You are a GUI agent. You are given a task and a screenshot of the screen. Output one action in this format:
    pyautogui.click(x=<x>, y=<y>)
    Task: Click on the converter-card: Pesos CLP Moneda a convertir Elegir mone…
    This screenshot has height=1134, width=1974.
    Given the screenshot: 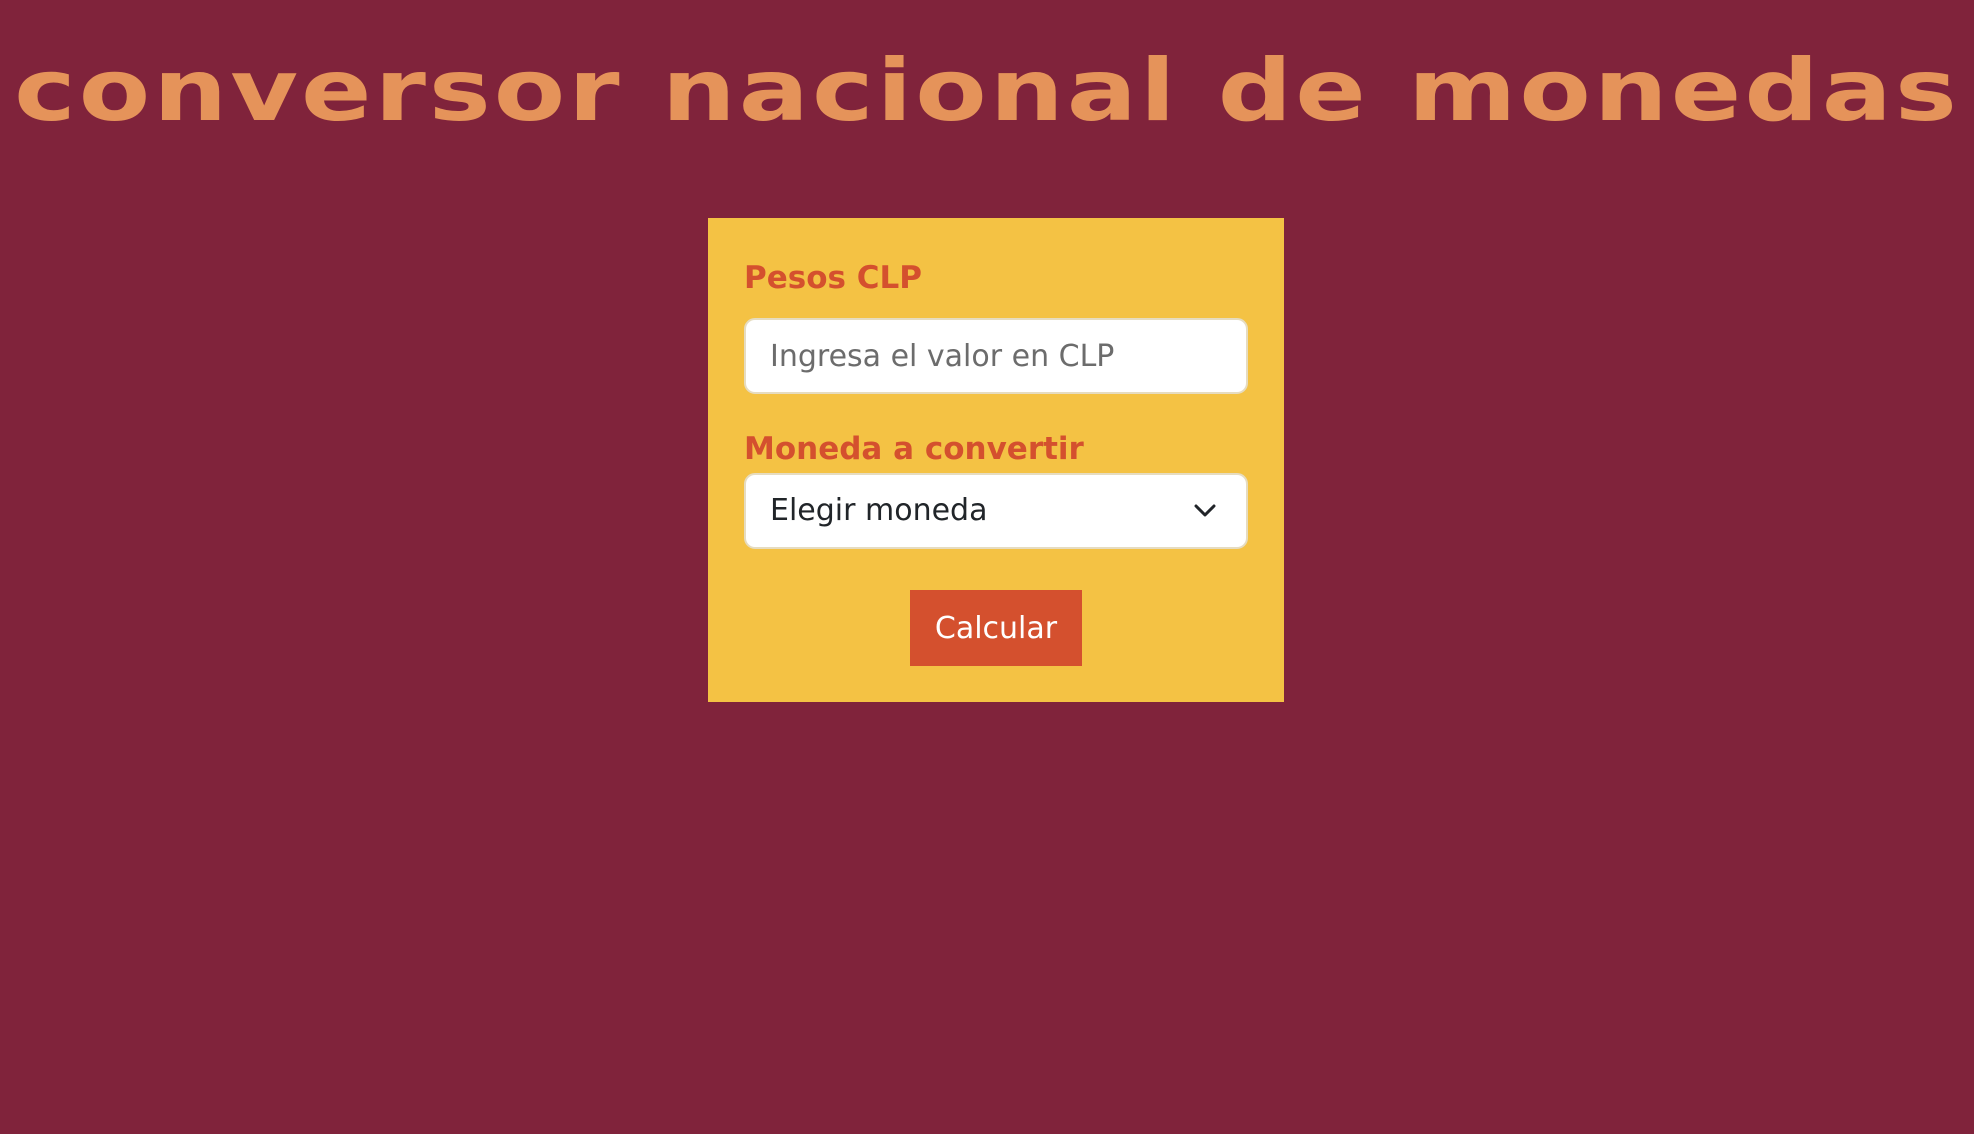 What is the action you would take?
    pyautogui.click(x=996, y=460)
    